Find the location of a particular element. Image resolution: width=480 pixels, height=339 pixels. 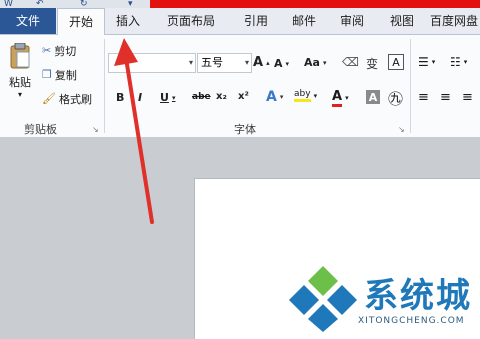

underline-button: U ▾ is located at coordinates (167, 97).